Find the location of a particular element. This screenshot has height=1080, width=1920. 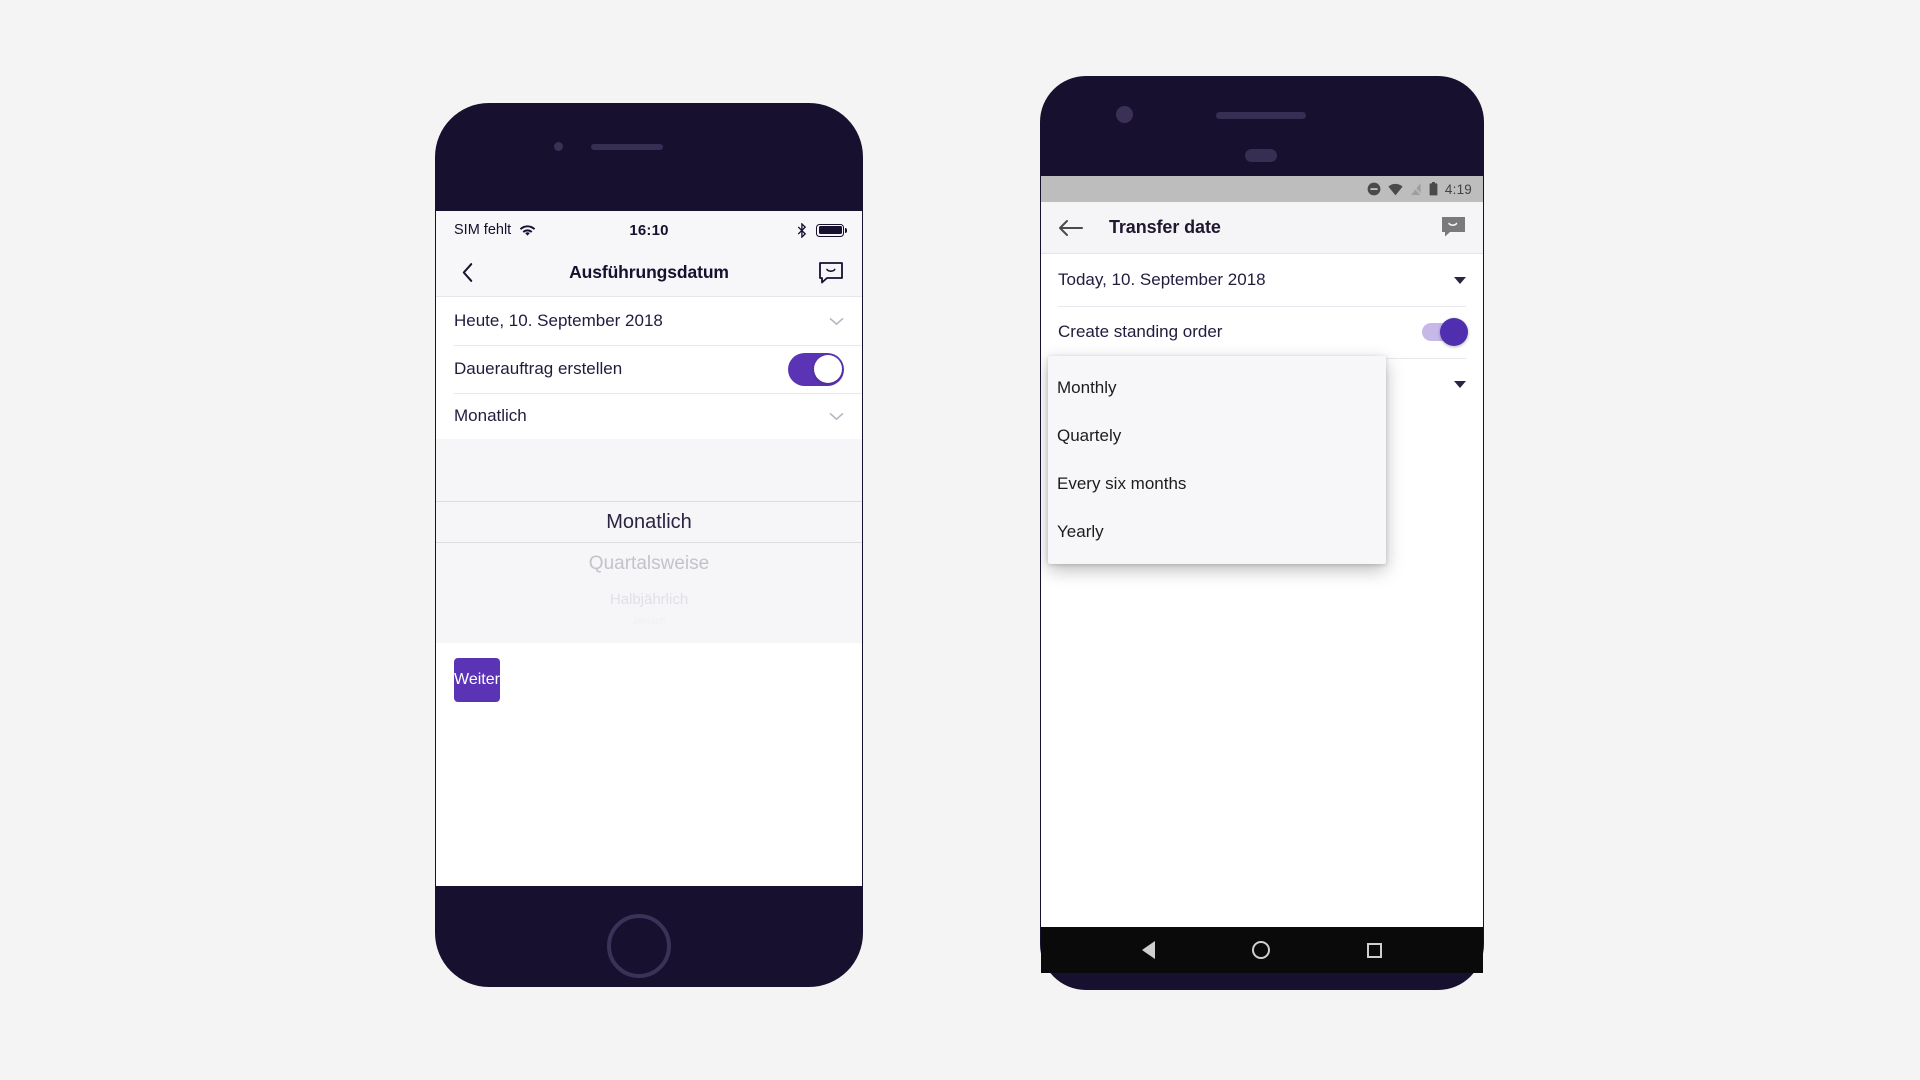

frequency-value: Monatlich is located at coordinates (490, 415).